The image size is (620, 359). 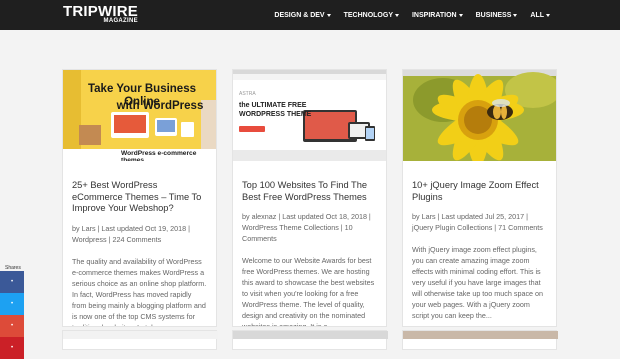 What do you see at coordinates (159, 155) in the screenshot?
I see `thumbnail-footer: WordPress e-commerce themes` at bounding box center [159, 155].